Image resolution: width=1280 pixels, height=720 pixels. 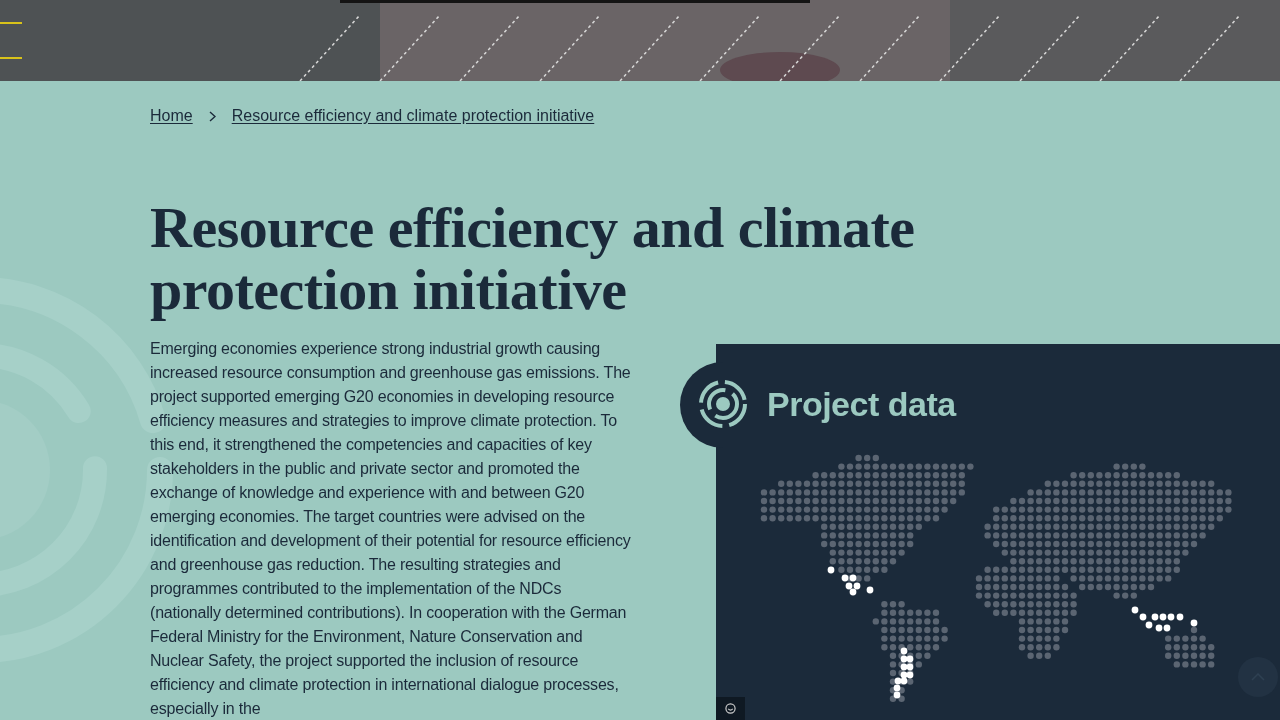 I want to click on target-rings-icon, so click(x=723, y=404).